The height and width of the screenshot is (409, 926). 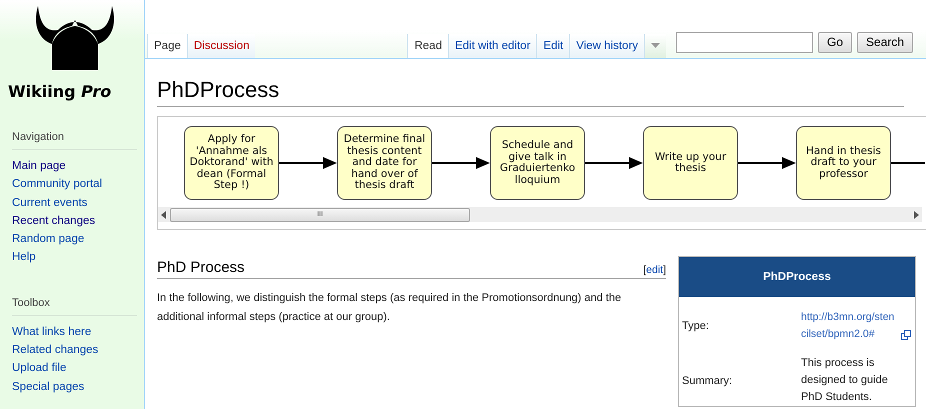 I want to click on process-step: Hand in thesis draft to your professor, so click(x=843, y=163).